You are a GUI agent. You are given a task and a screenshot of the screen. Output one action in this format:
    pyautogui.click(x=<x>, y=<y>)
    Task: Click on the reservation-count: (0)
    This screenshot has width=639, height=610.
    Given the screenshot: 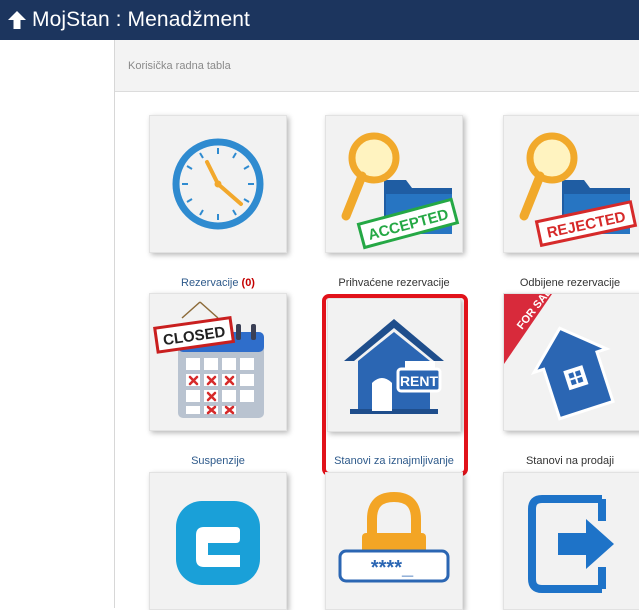 What is the action you would take?
    pyautogui.click(x=248, y=283)
    